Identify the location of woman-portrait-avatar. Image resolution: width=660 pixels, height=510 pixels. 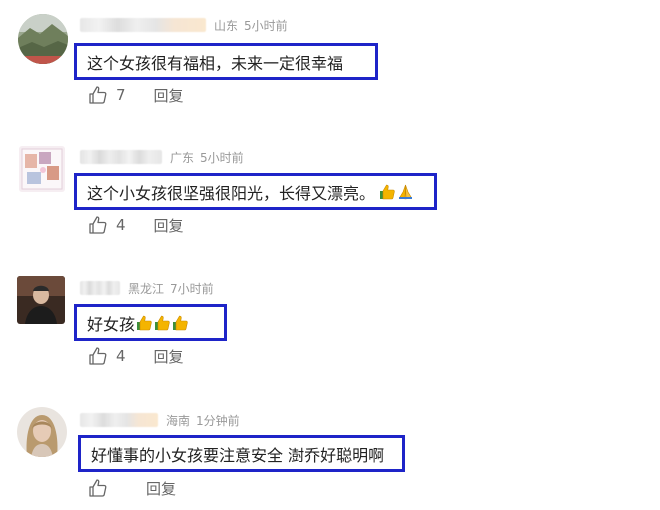
(42, 432).